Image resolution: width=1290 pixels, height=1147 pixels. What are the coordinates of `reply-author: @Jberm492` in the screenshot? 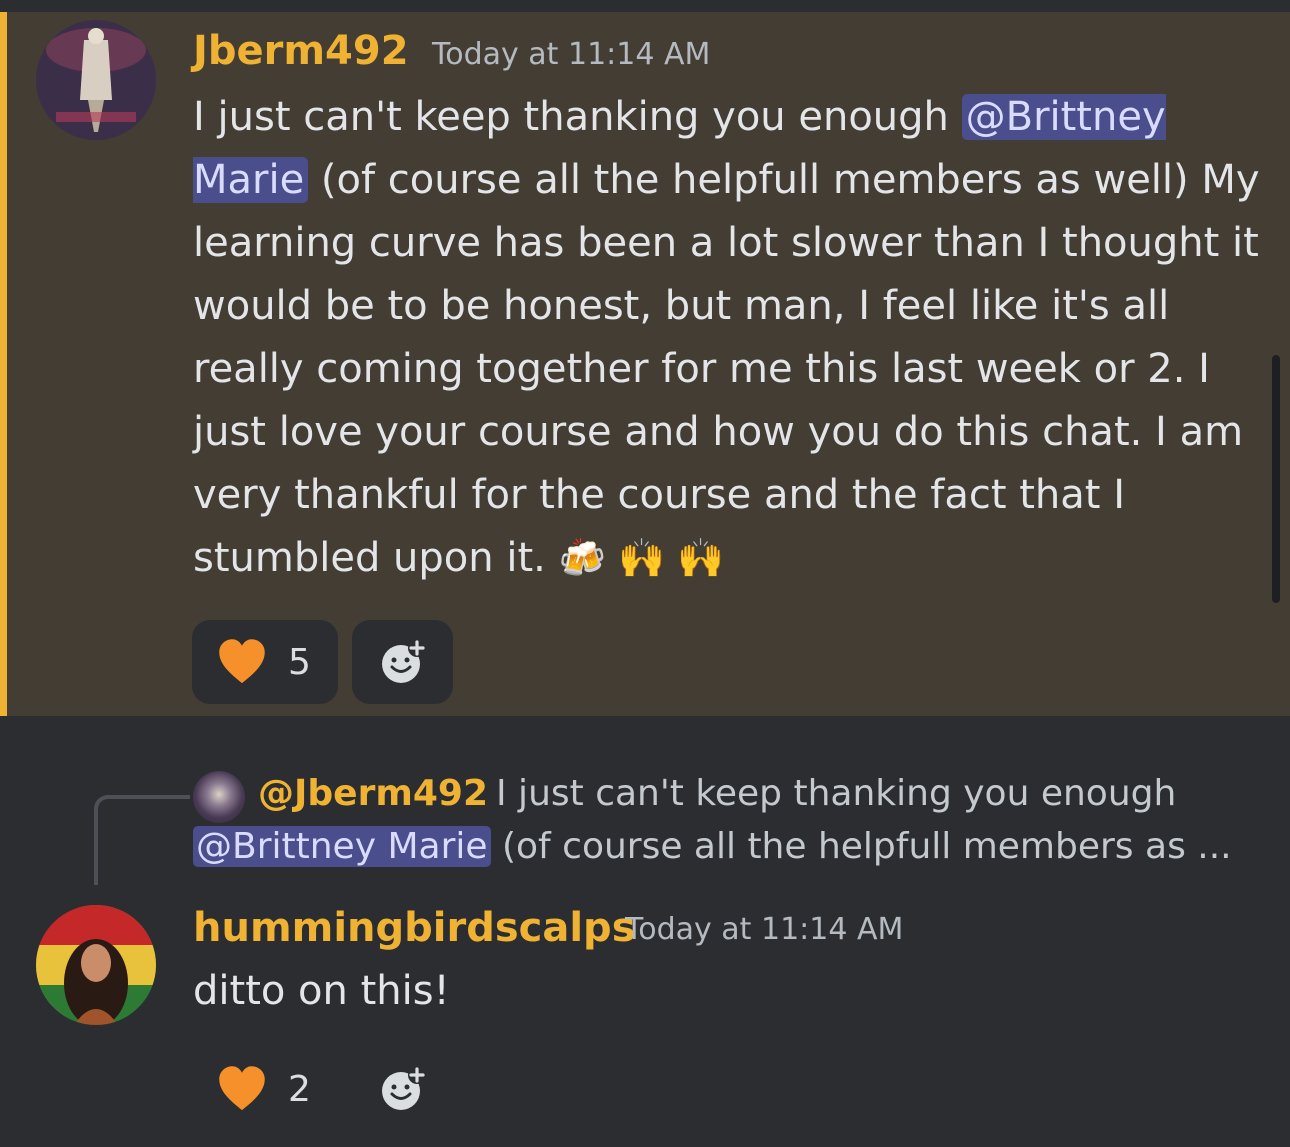 It's located at (373, 793).